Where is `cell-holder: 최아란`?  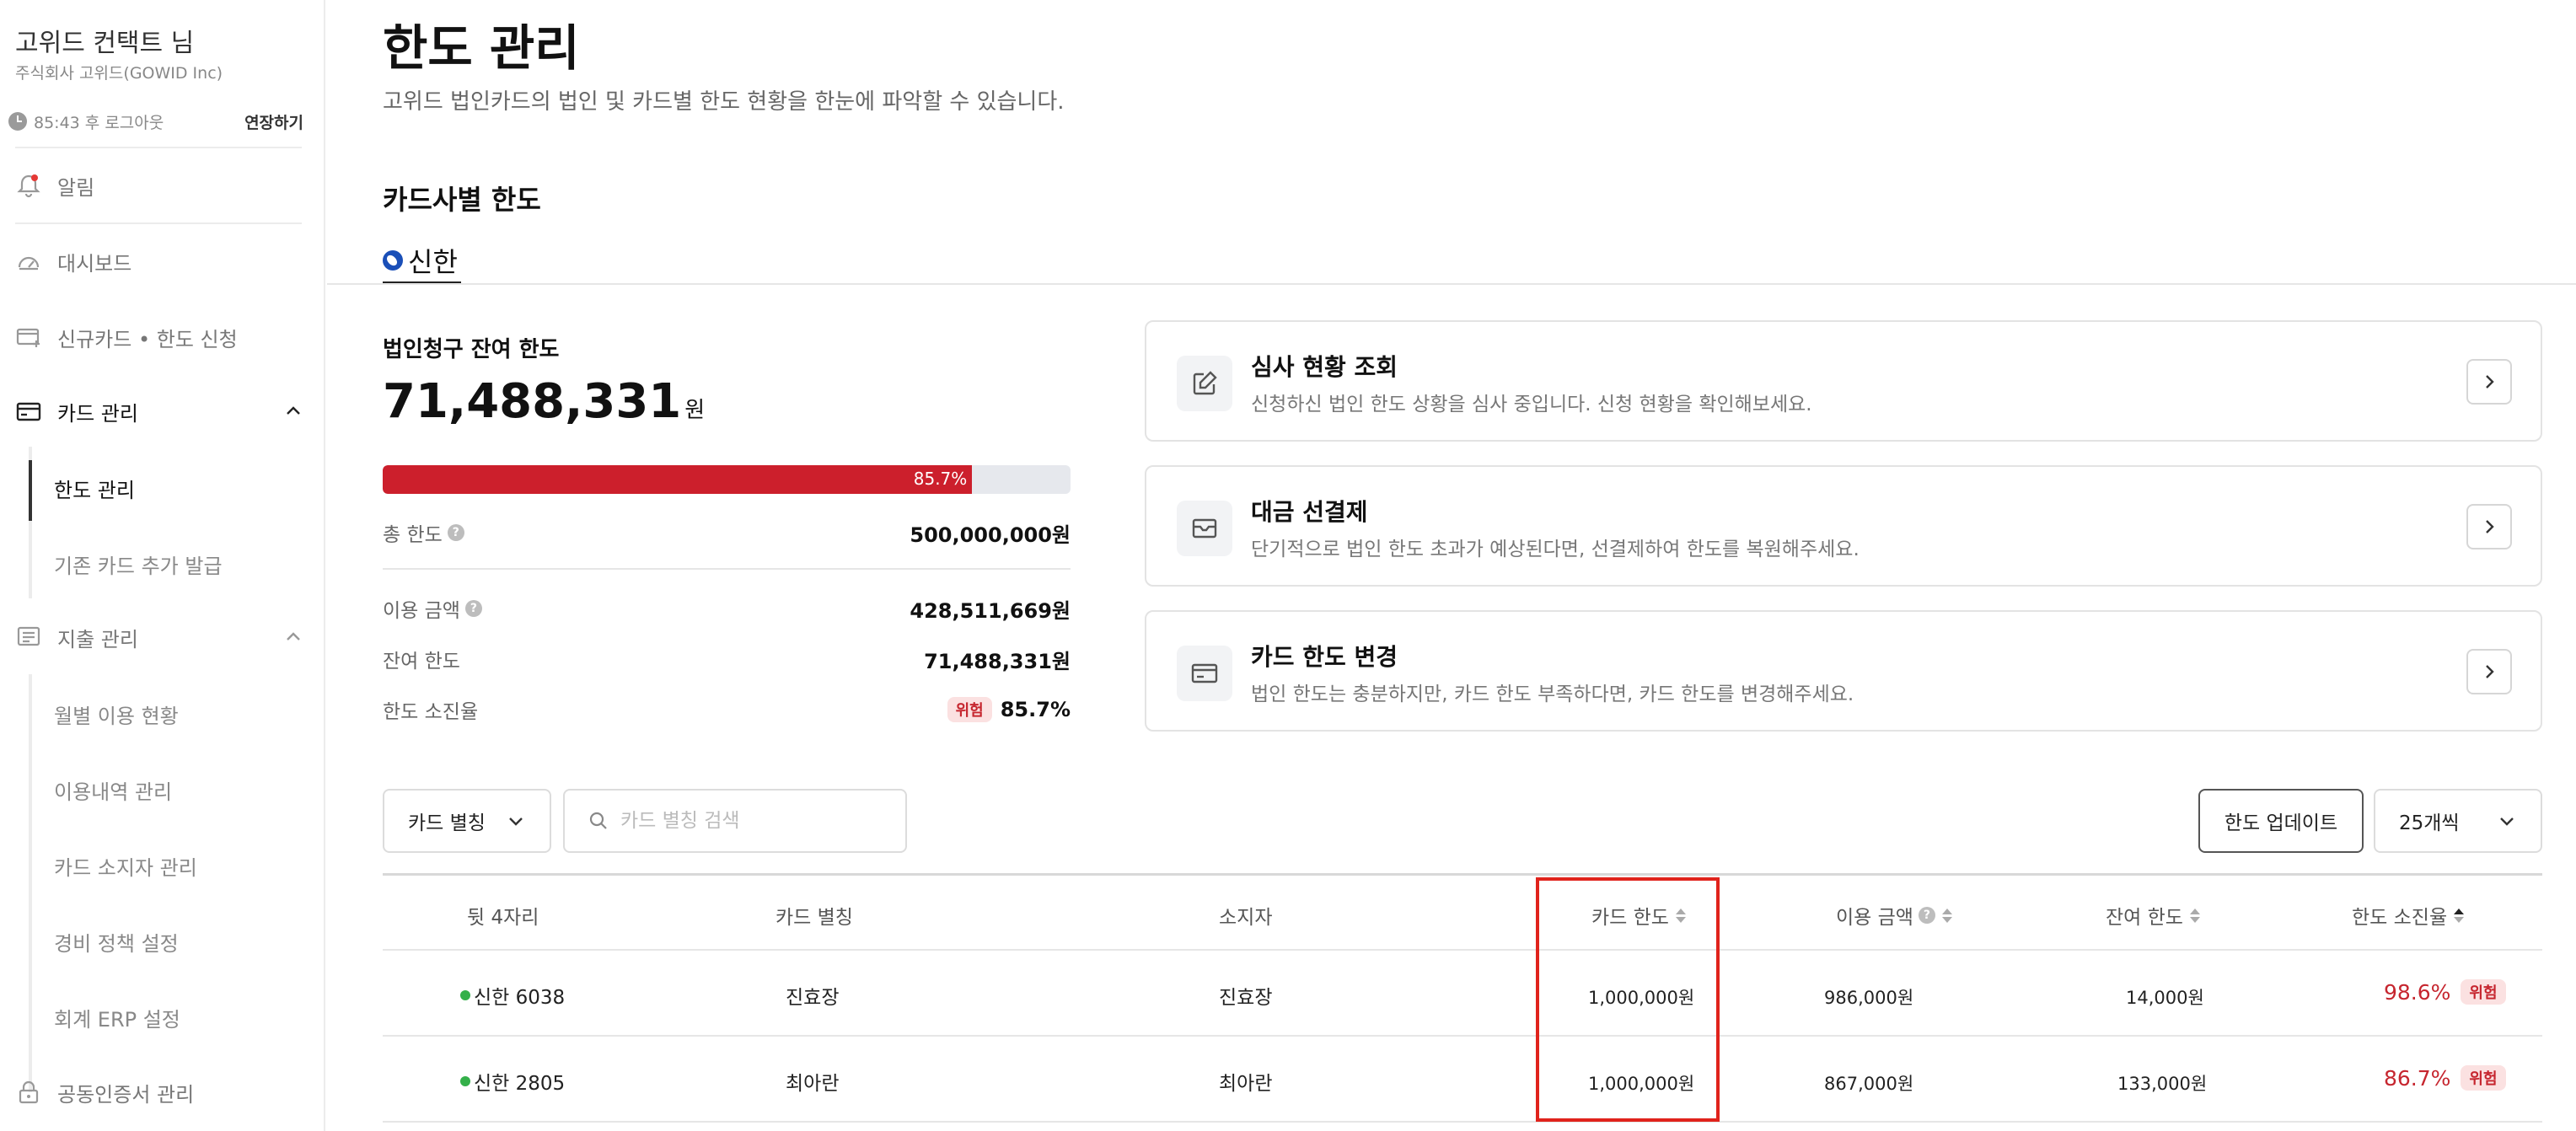 cell-holder: 최아란 is located at coordinates (1246, 1084).